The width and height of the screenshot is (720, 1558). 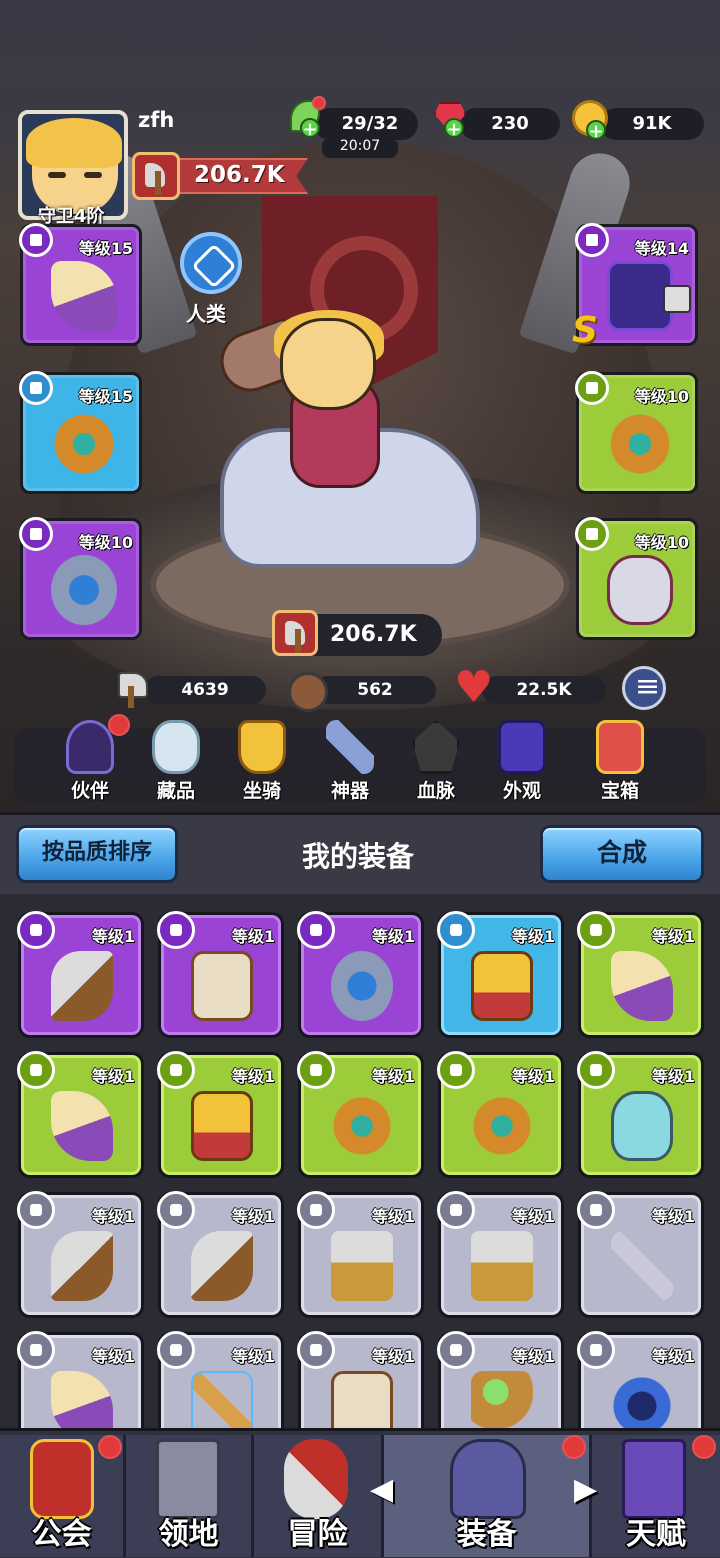 I want to click on hammer-icon, so click(x=502, y=1266).